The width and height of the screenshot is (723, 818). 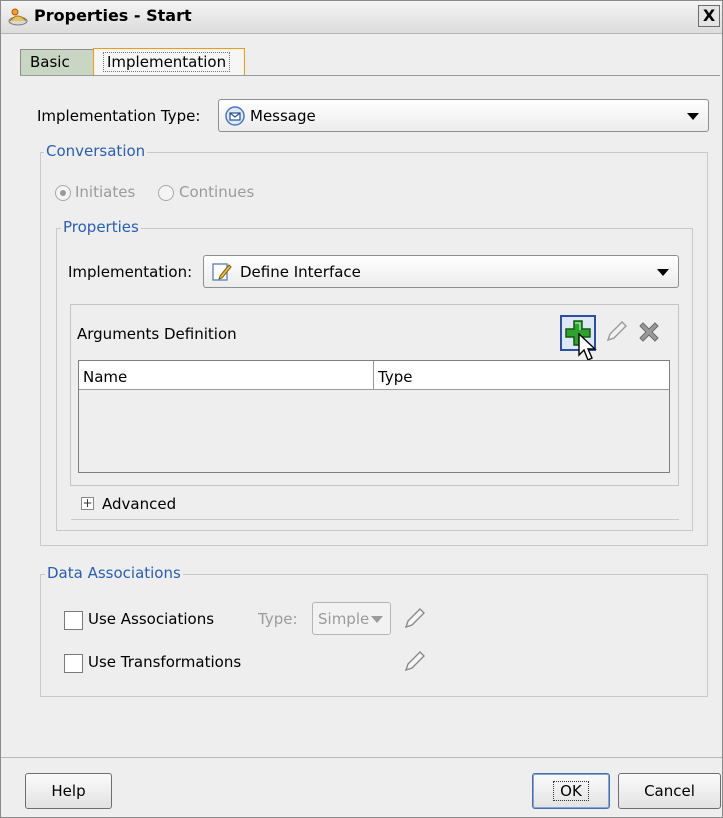 What do you see at coordinates (50, 62) in the screenshot?
I see `tab-basic-label: Basic` at bounding box center [50, 62].